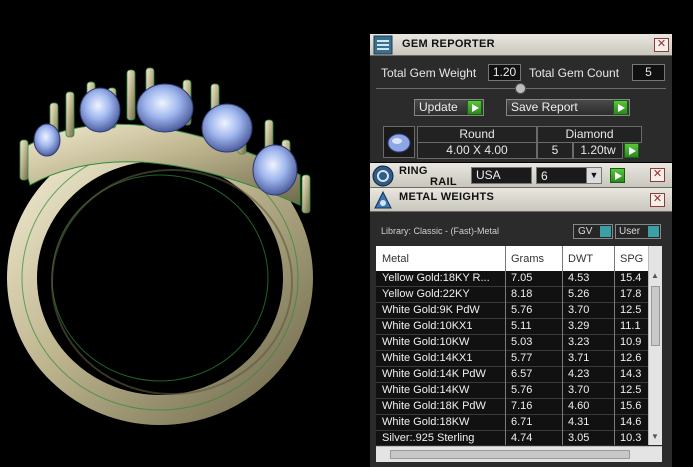 This screenshot has width=693, height=467. I want to click on grams-cell: 6.57, so click(522, 374).